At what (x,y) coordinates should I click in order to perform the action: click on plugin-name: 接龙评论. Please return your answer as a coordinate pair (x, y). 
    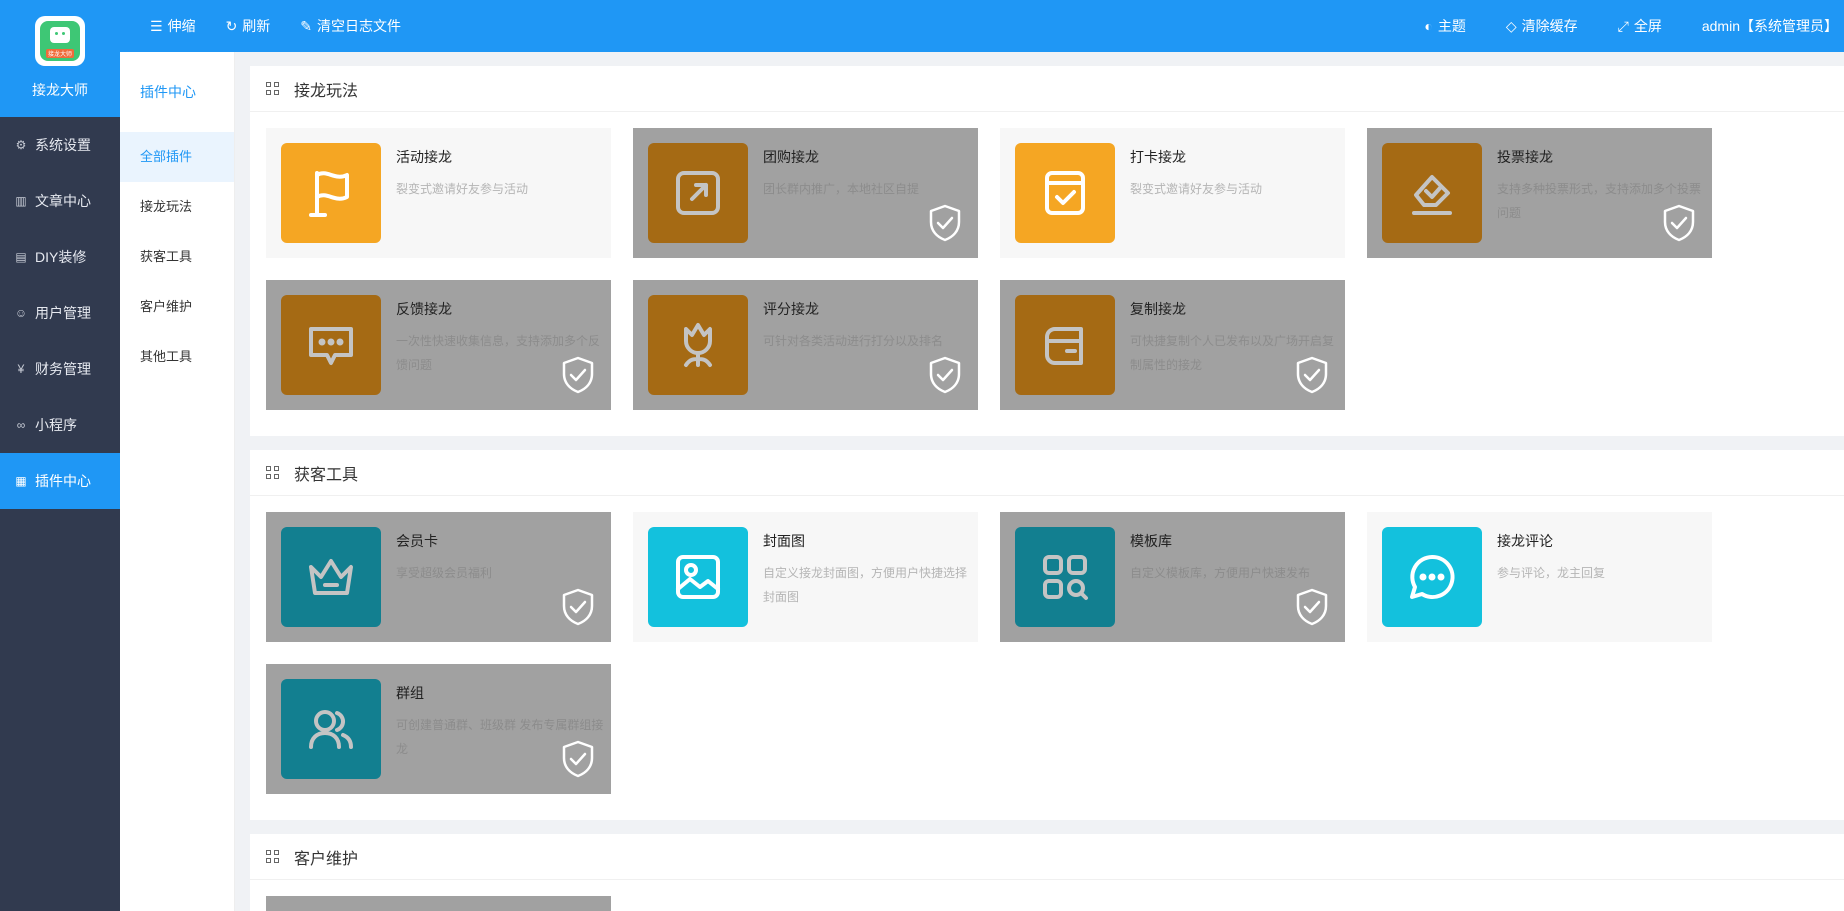
    Looking at the image, I should click on (1525, 541).